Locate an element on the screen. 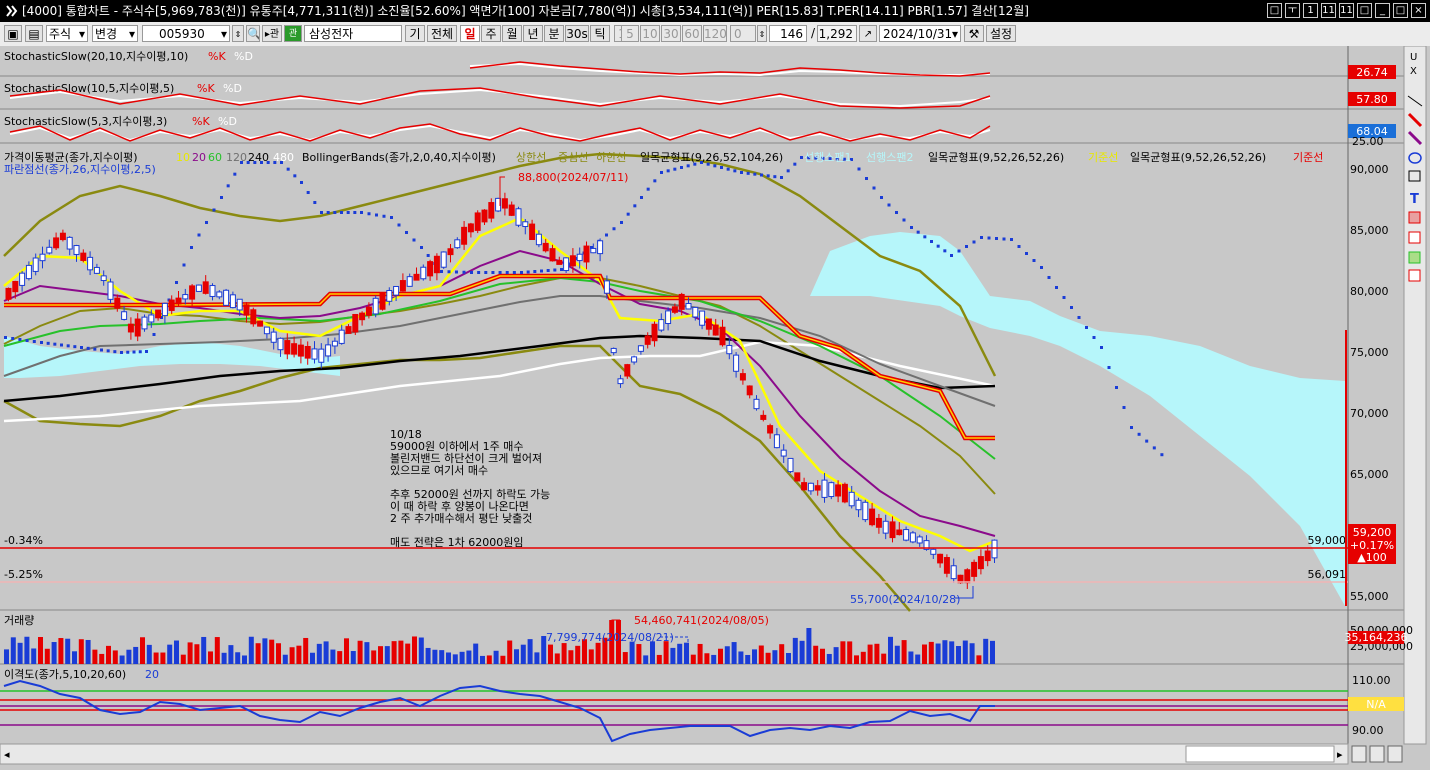 This screenshot has width=1430, height=770. fib-tool-icon is located at coordinates (1414, 217).